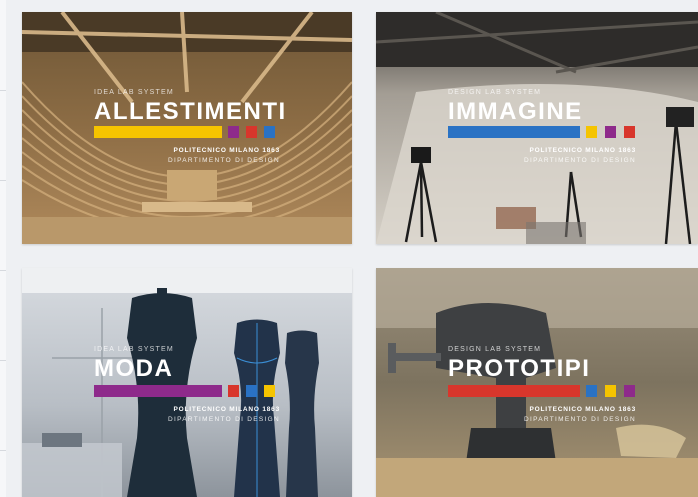  What do you see at coordinates (519, 368) in the screenshot?
I see `card-title: PROTOTIPI` at bounding box center [519, 368].